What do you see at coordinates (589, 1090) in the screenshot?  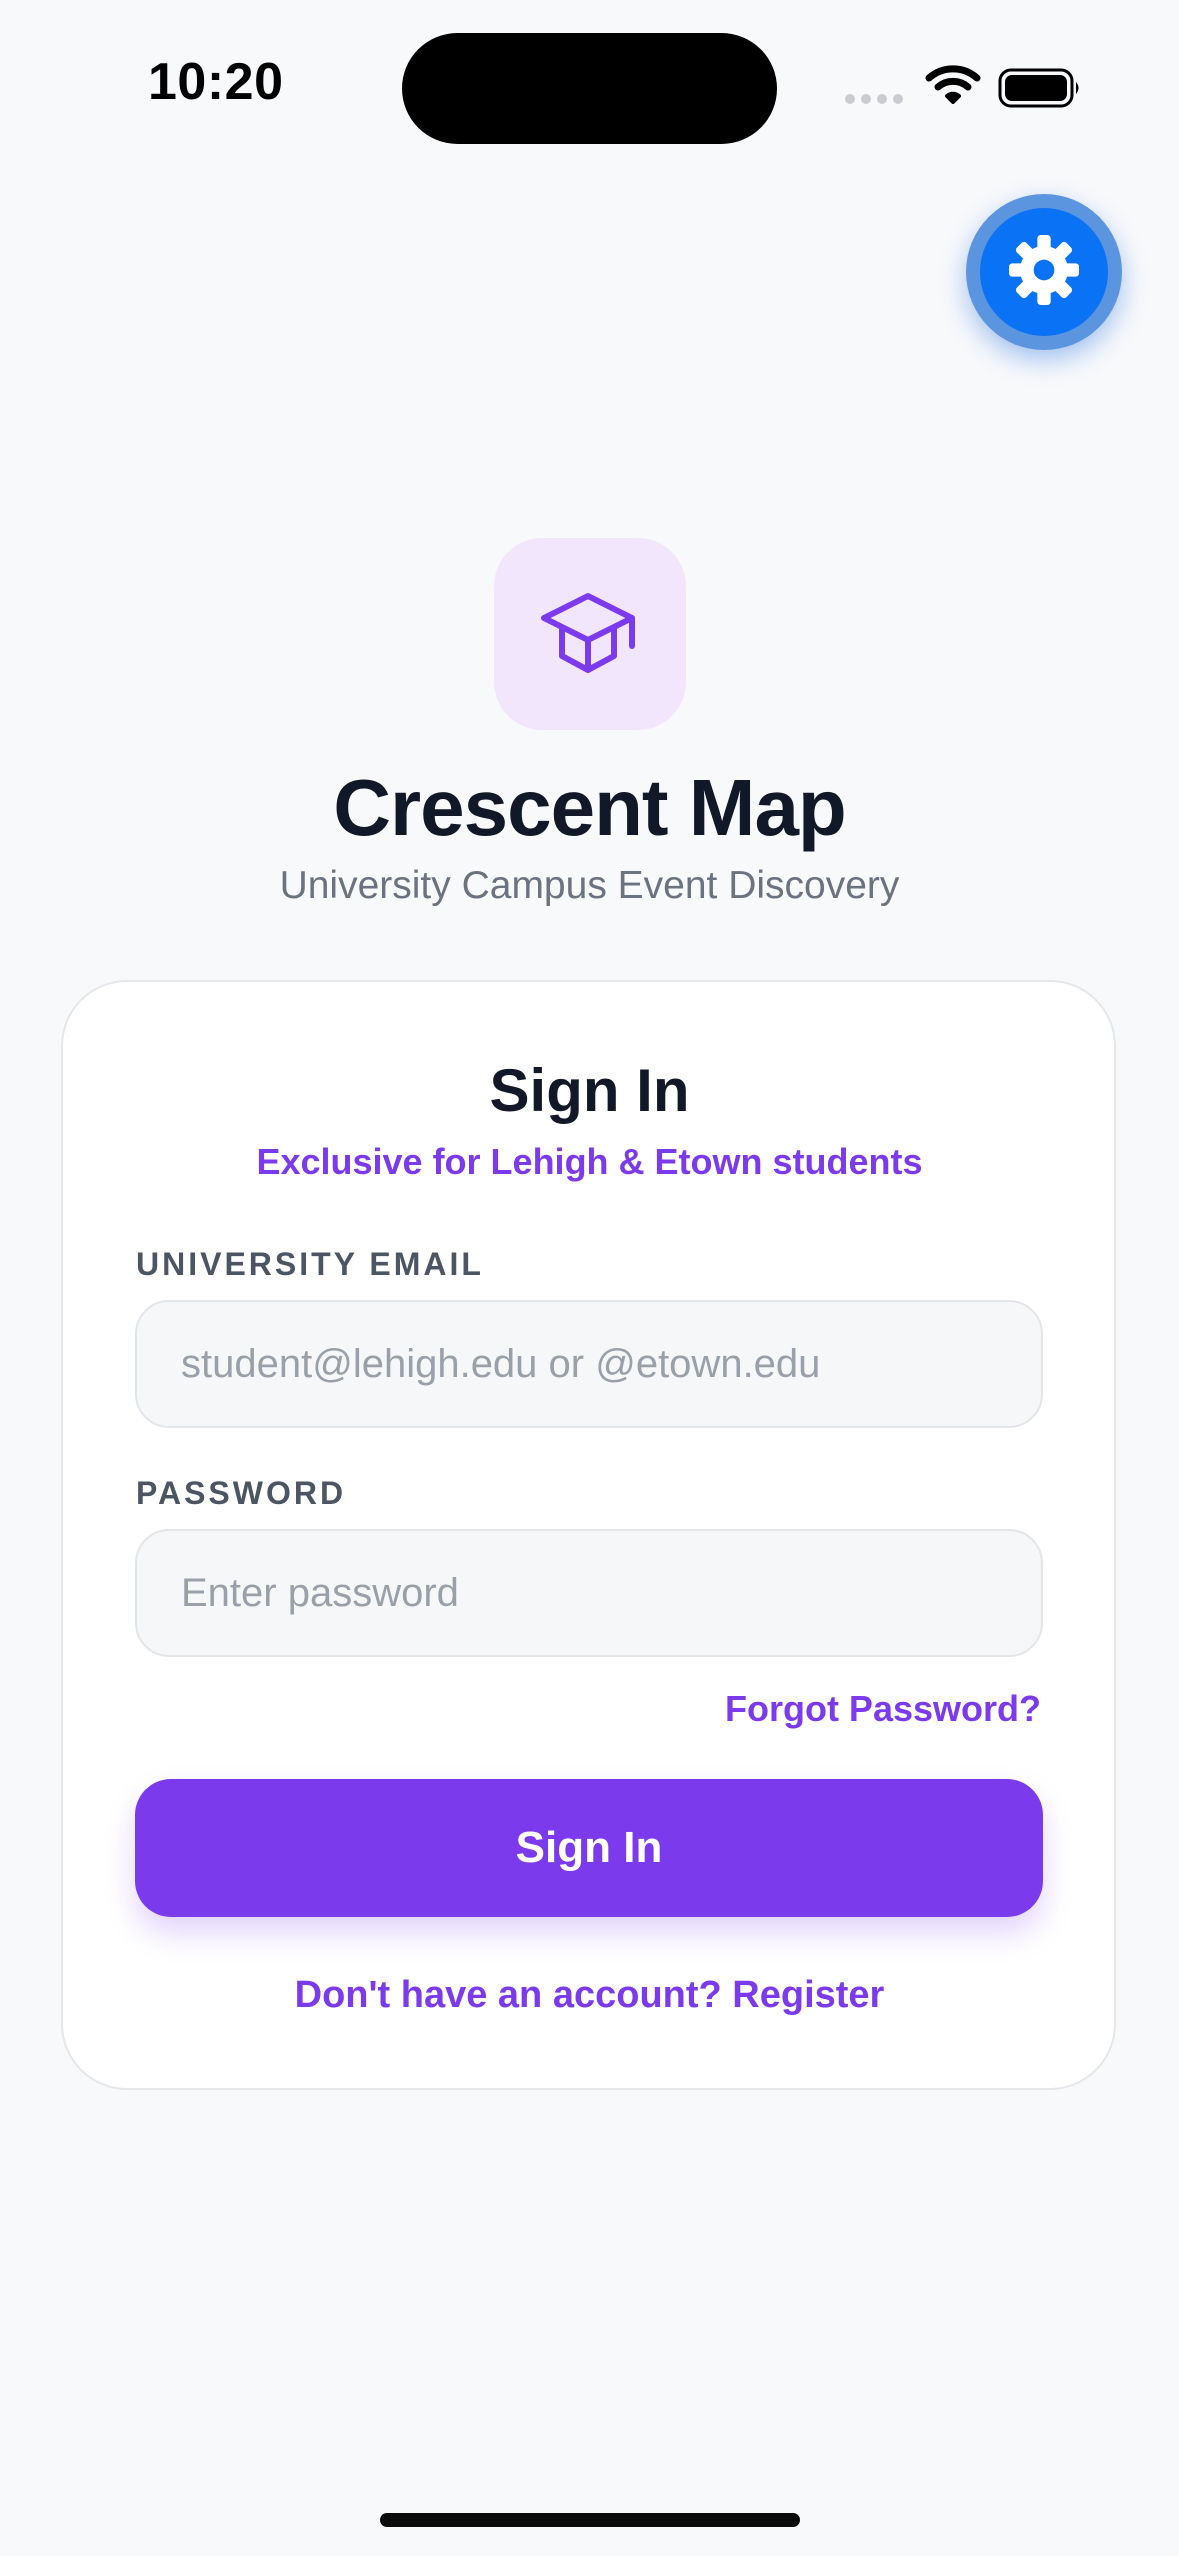 I see `signin-title: Sign In` at bounding box center [589, 1090].